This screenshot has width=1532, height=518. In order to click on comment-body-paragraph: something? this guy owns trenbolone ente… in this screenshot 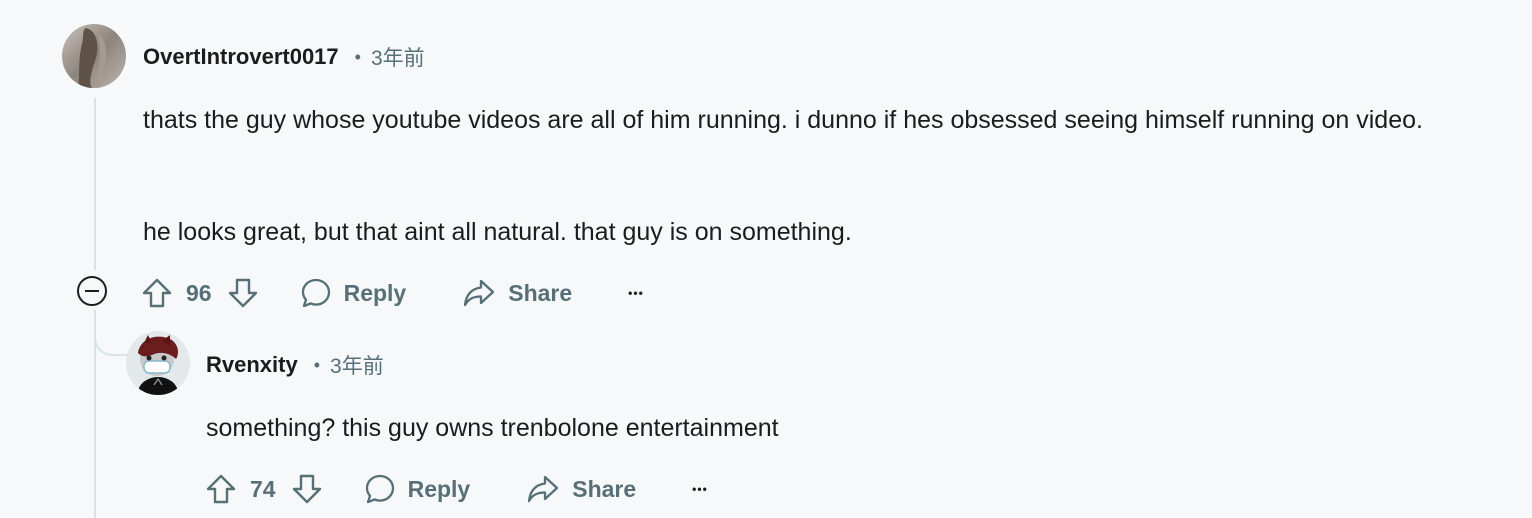, I will do `click(492, 428)`.